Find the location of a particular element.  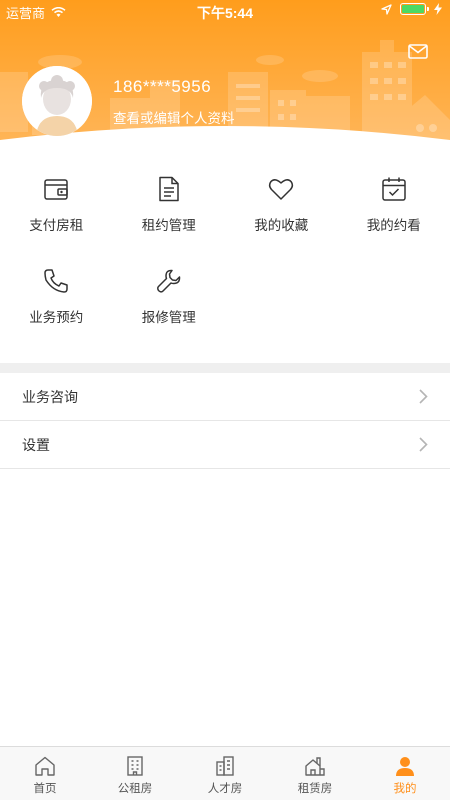

building-icon is located at coordinates (135, 766).